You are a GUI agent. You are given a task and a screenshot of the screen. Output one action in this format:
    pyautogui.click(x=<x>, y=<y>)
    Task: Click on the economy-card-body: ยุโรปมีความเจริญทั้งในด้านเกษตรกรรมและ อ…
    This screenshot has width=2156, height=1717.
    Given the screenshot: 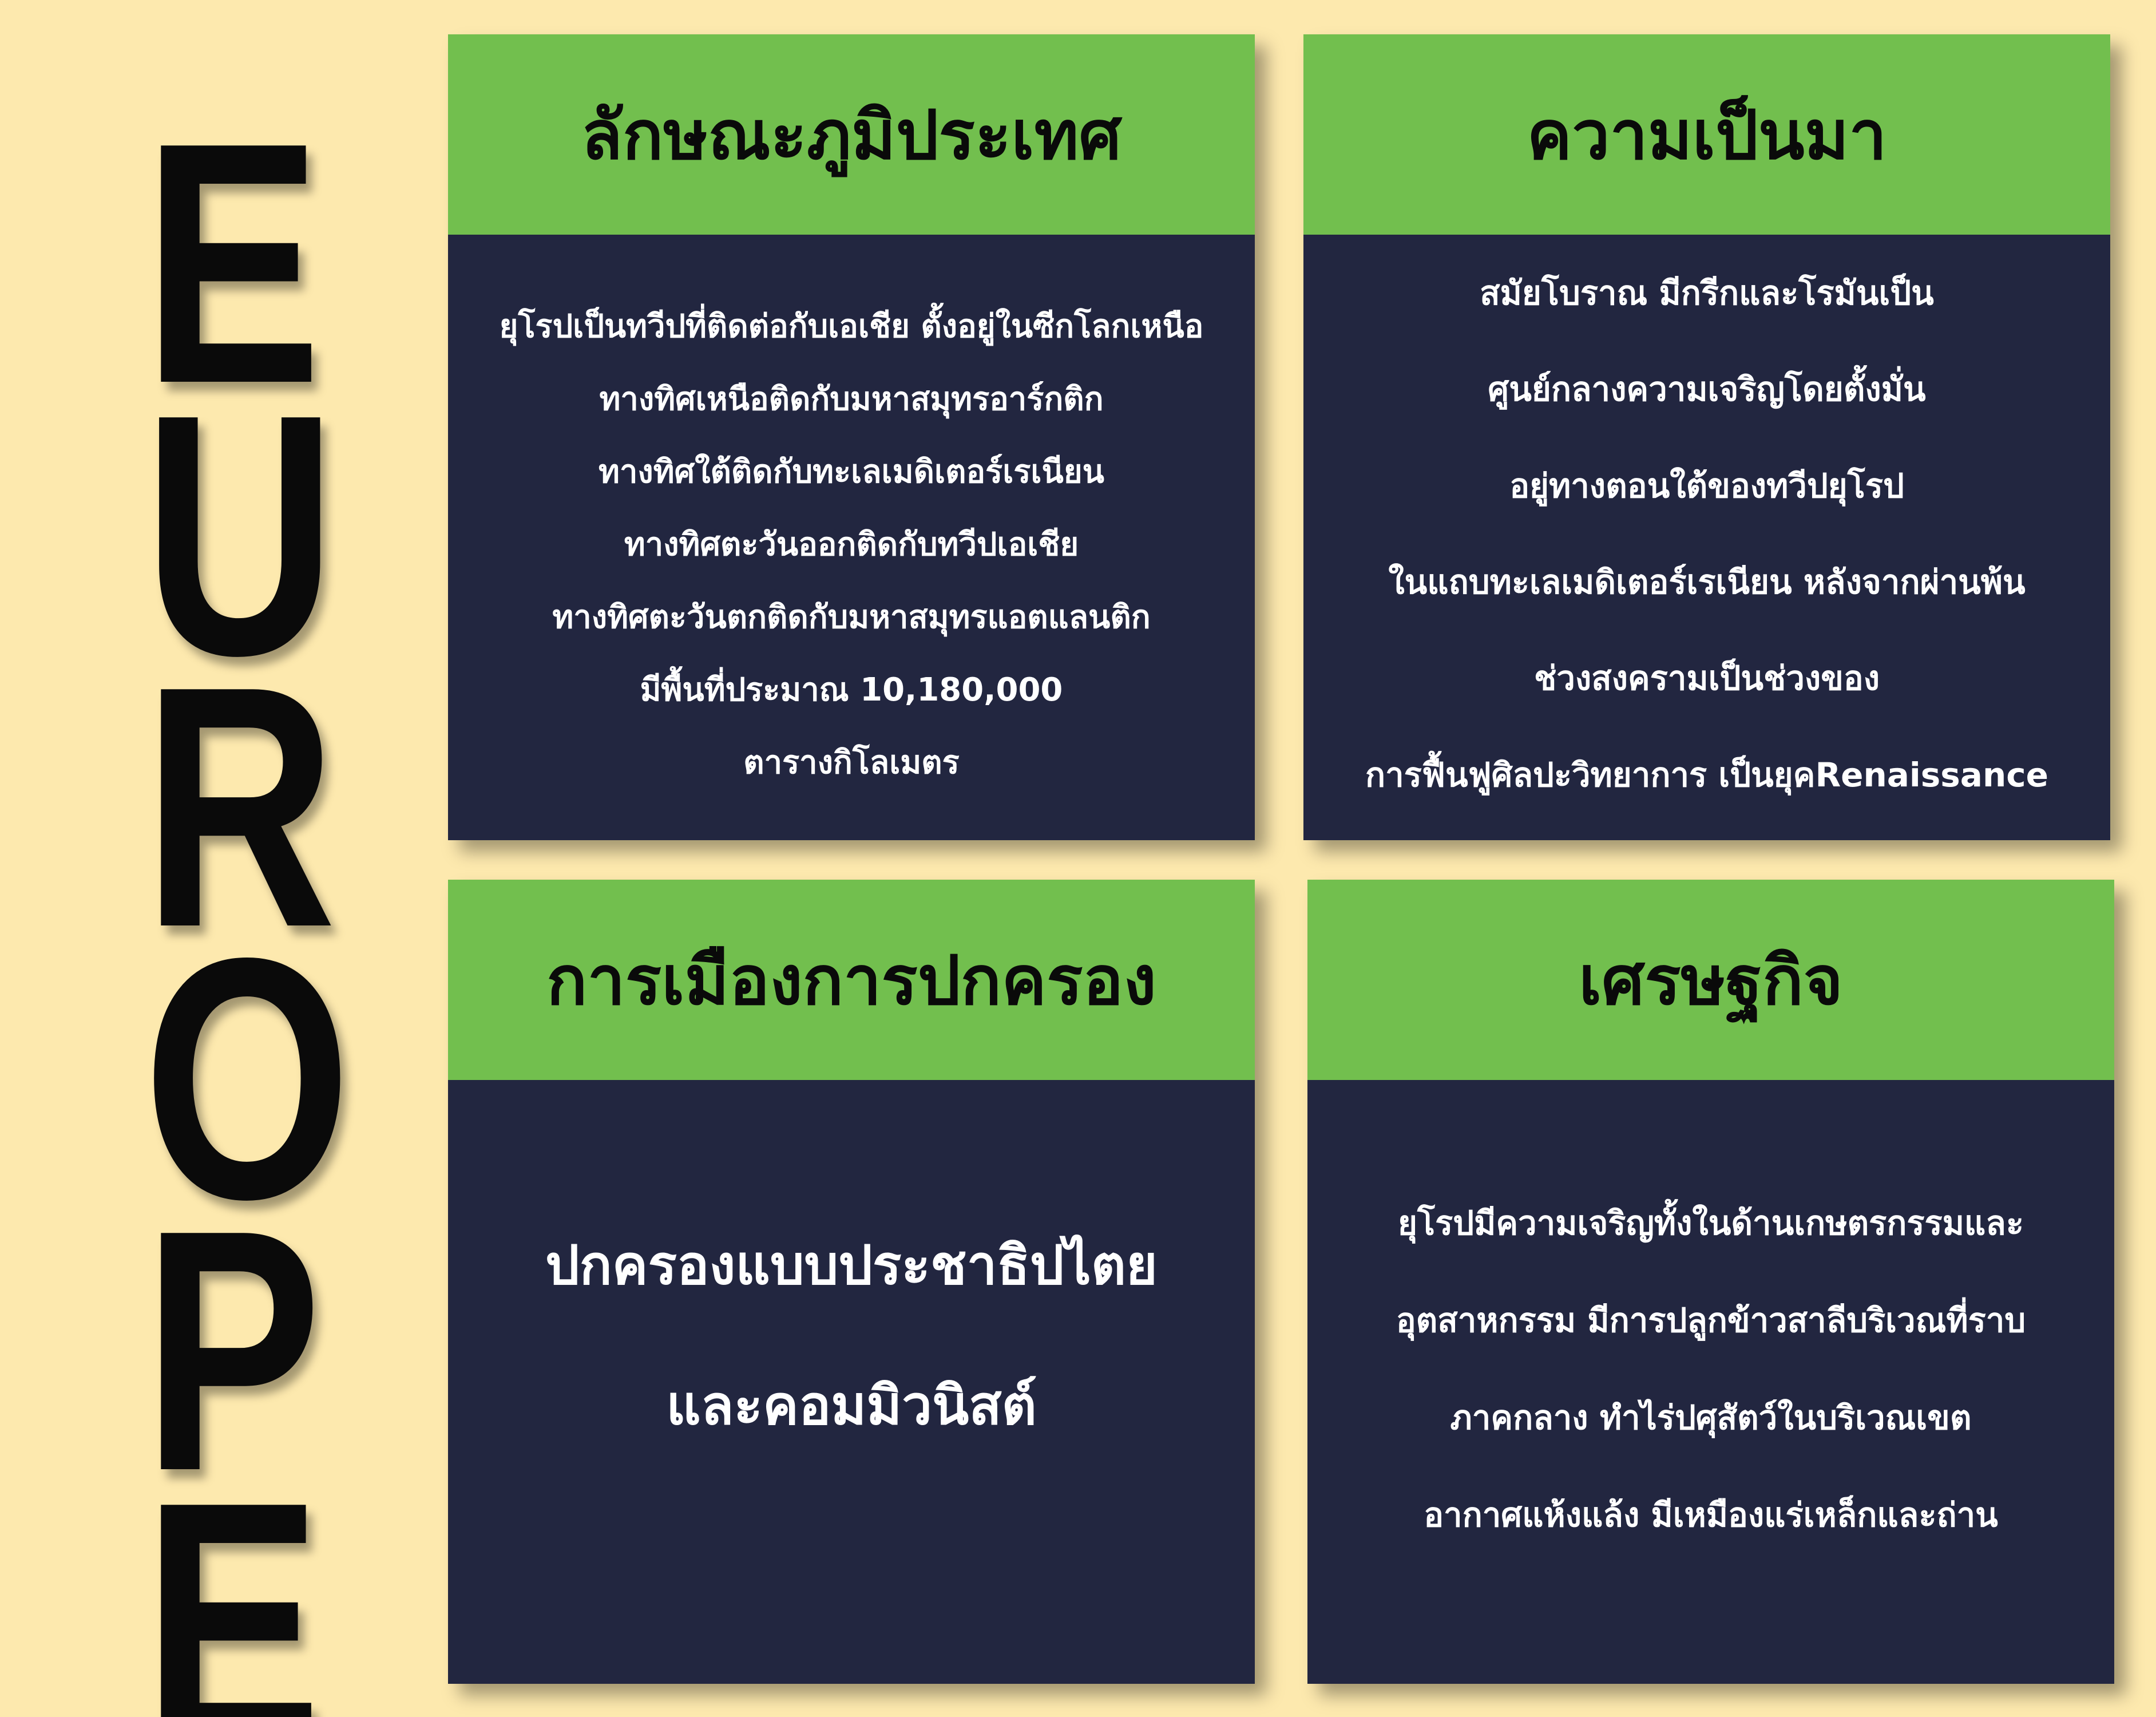 What is the action you would take?
    pyautogui.click(x=1710, y=1382)
    